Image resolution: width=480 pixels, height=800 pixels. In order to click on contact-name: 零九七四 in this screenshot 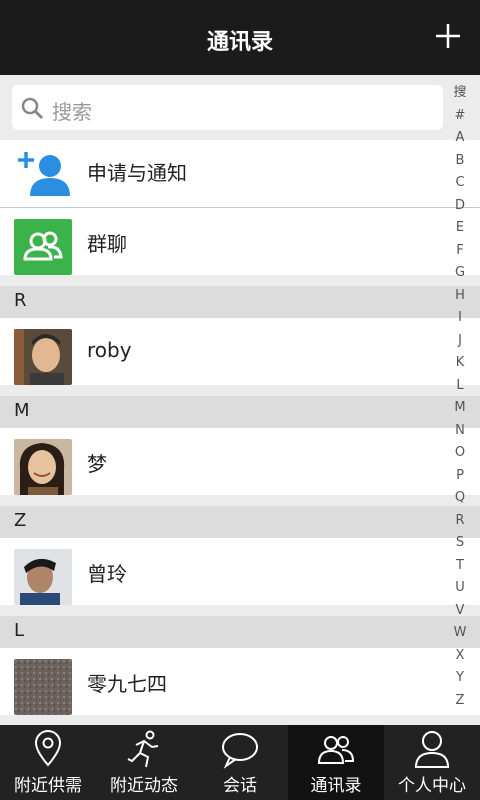, I will do `click(127, 684)`.